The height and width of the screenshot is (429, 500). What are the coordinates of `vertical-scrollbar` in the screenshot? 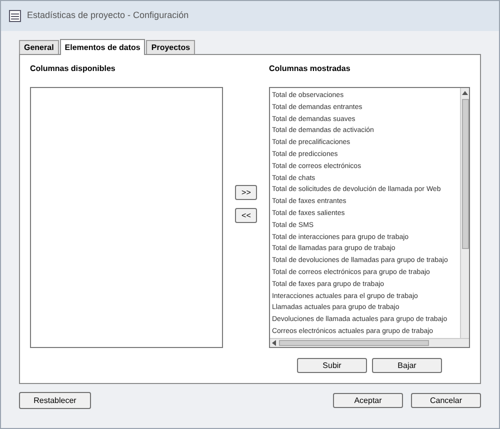 It's located at (464, 213).